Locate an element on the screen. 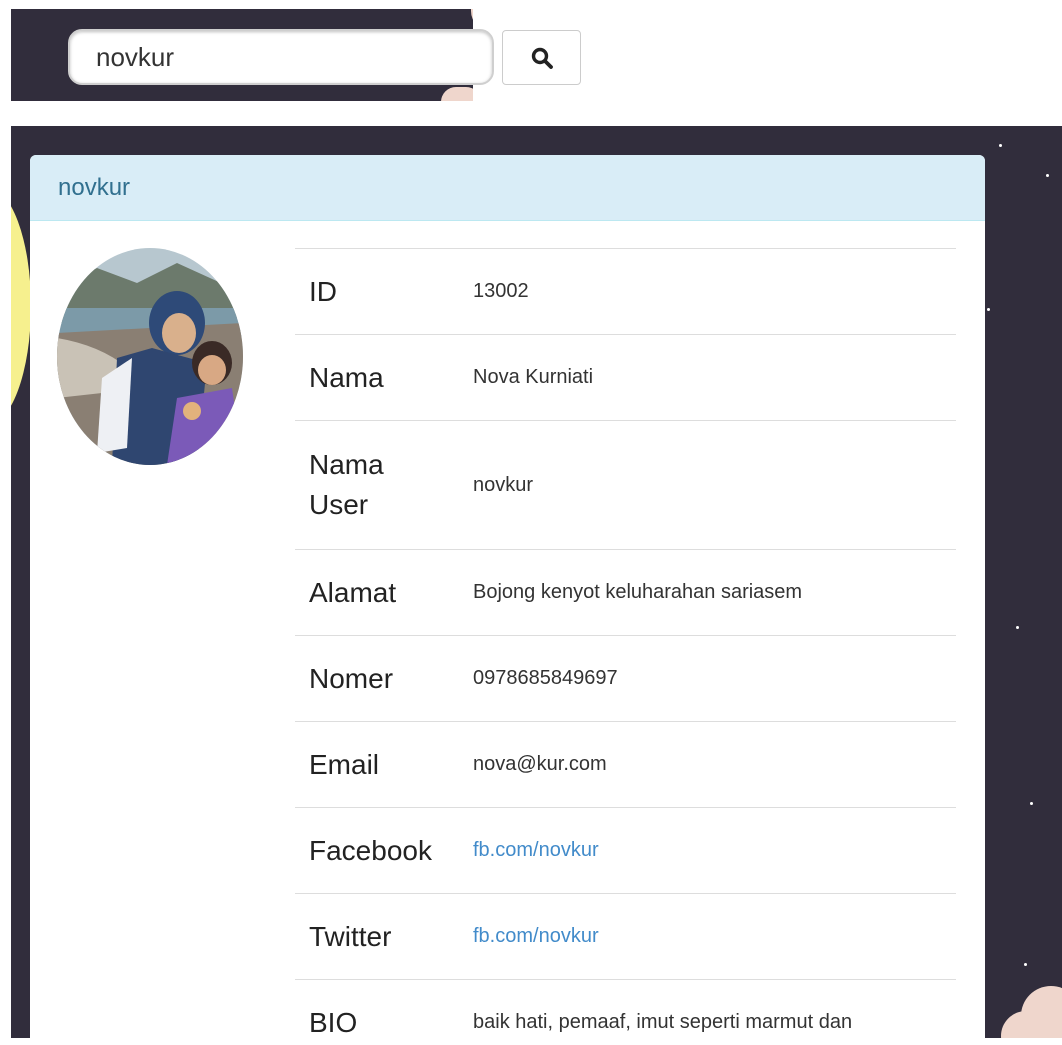  field-label: Nama User is located at coordinates (377, 485).